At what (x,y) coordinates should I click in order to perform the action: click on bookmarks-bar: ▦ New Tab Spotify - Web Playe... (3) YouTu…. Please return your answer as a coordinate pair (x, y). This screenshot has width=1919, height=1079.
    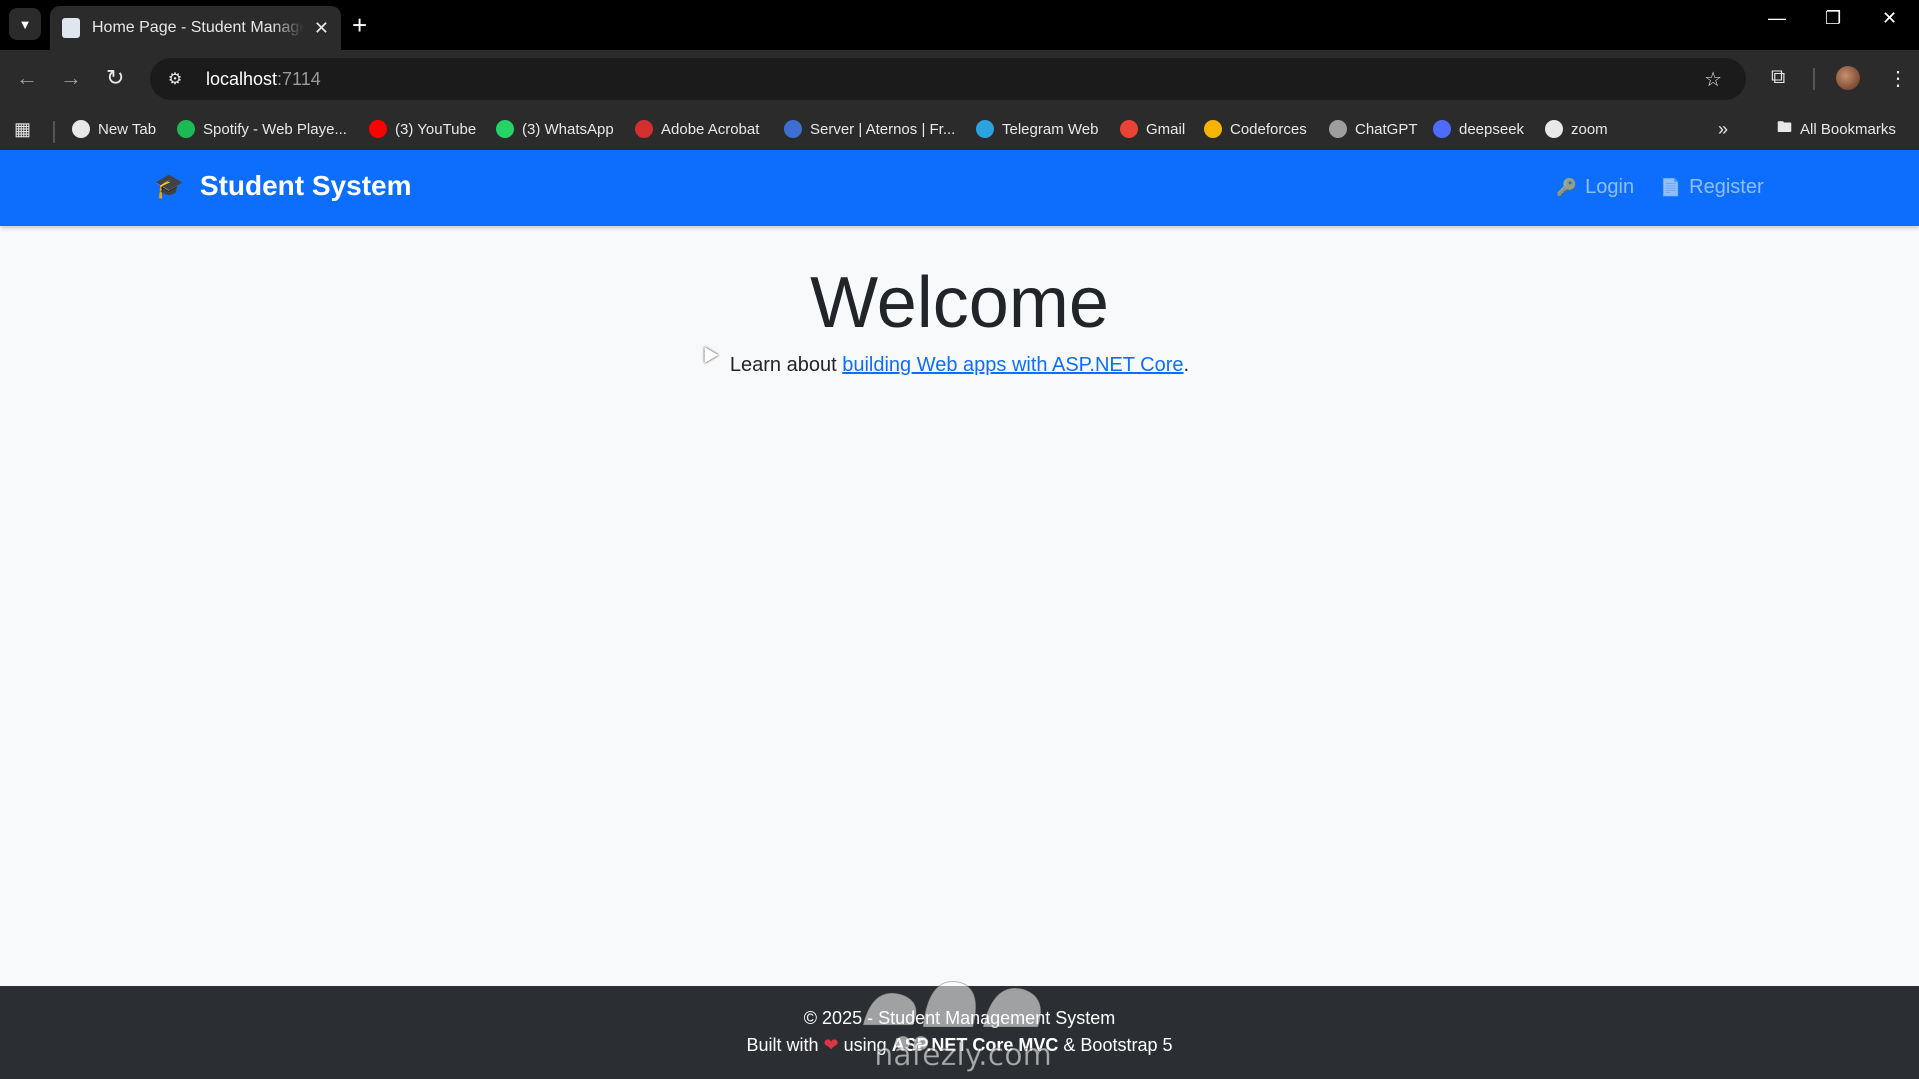
    Looking at the image, I should click on (959, 129).